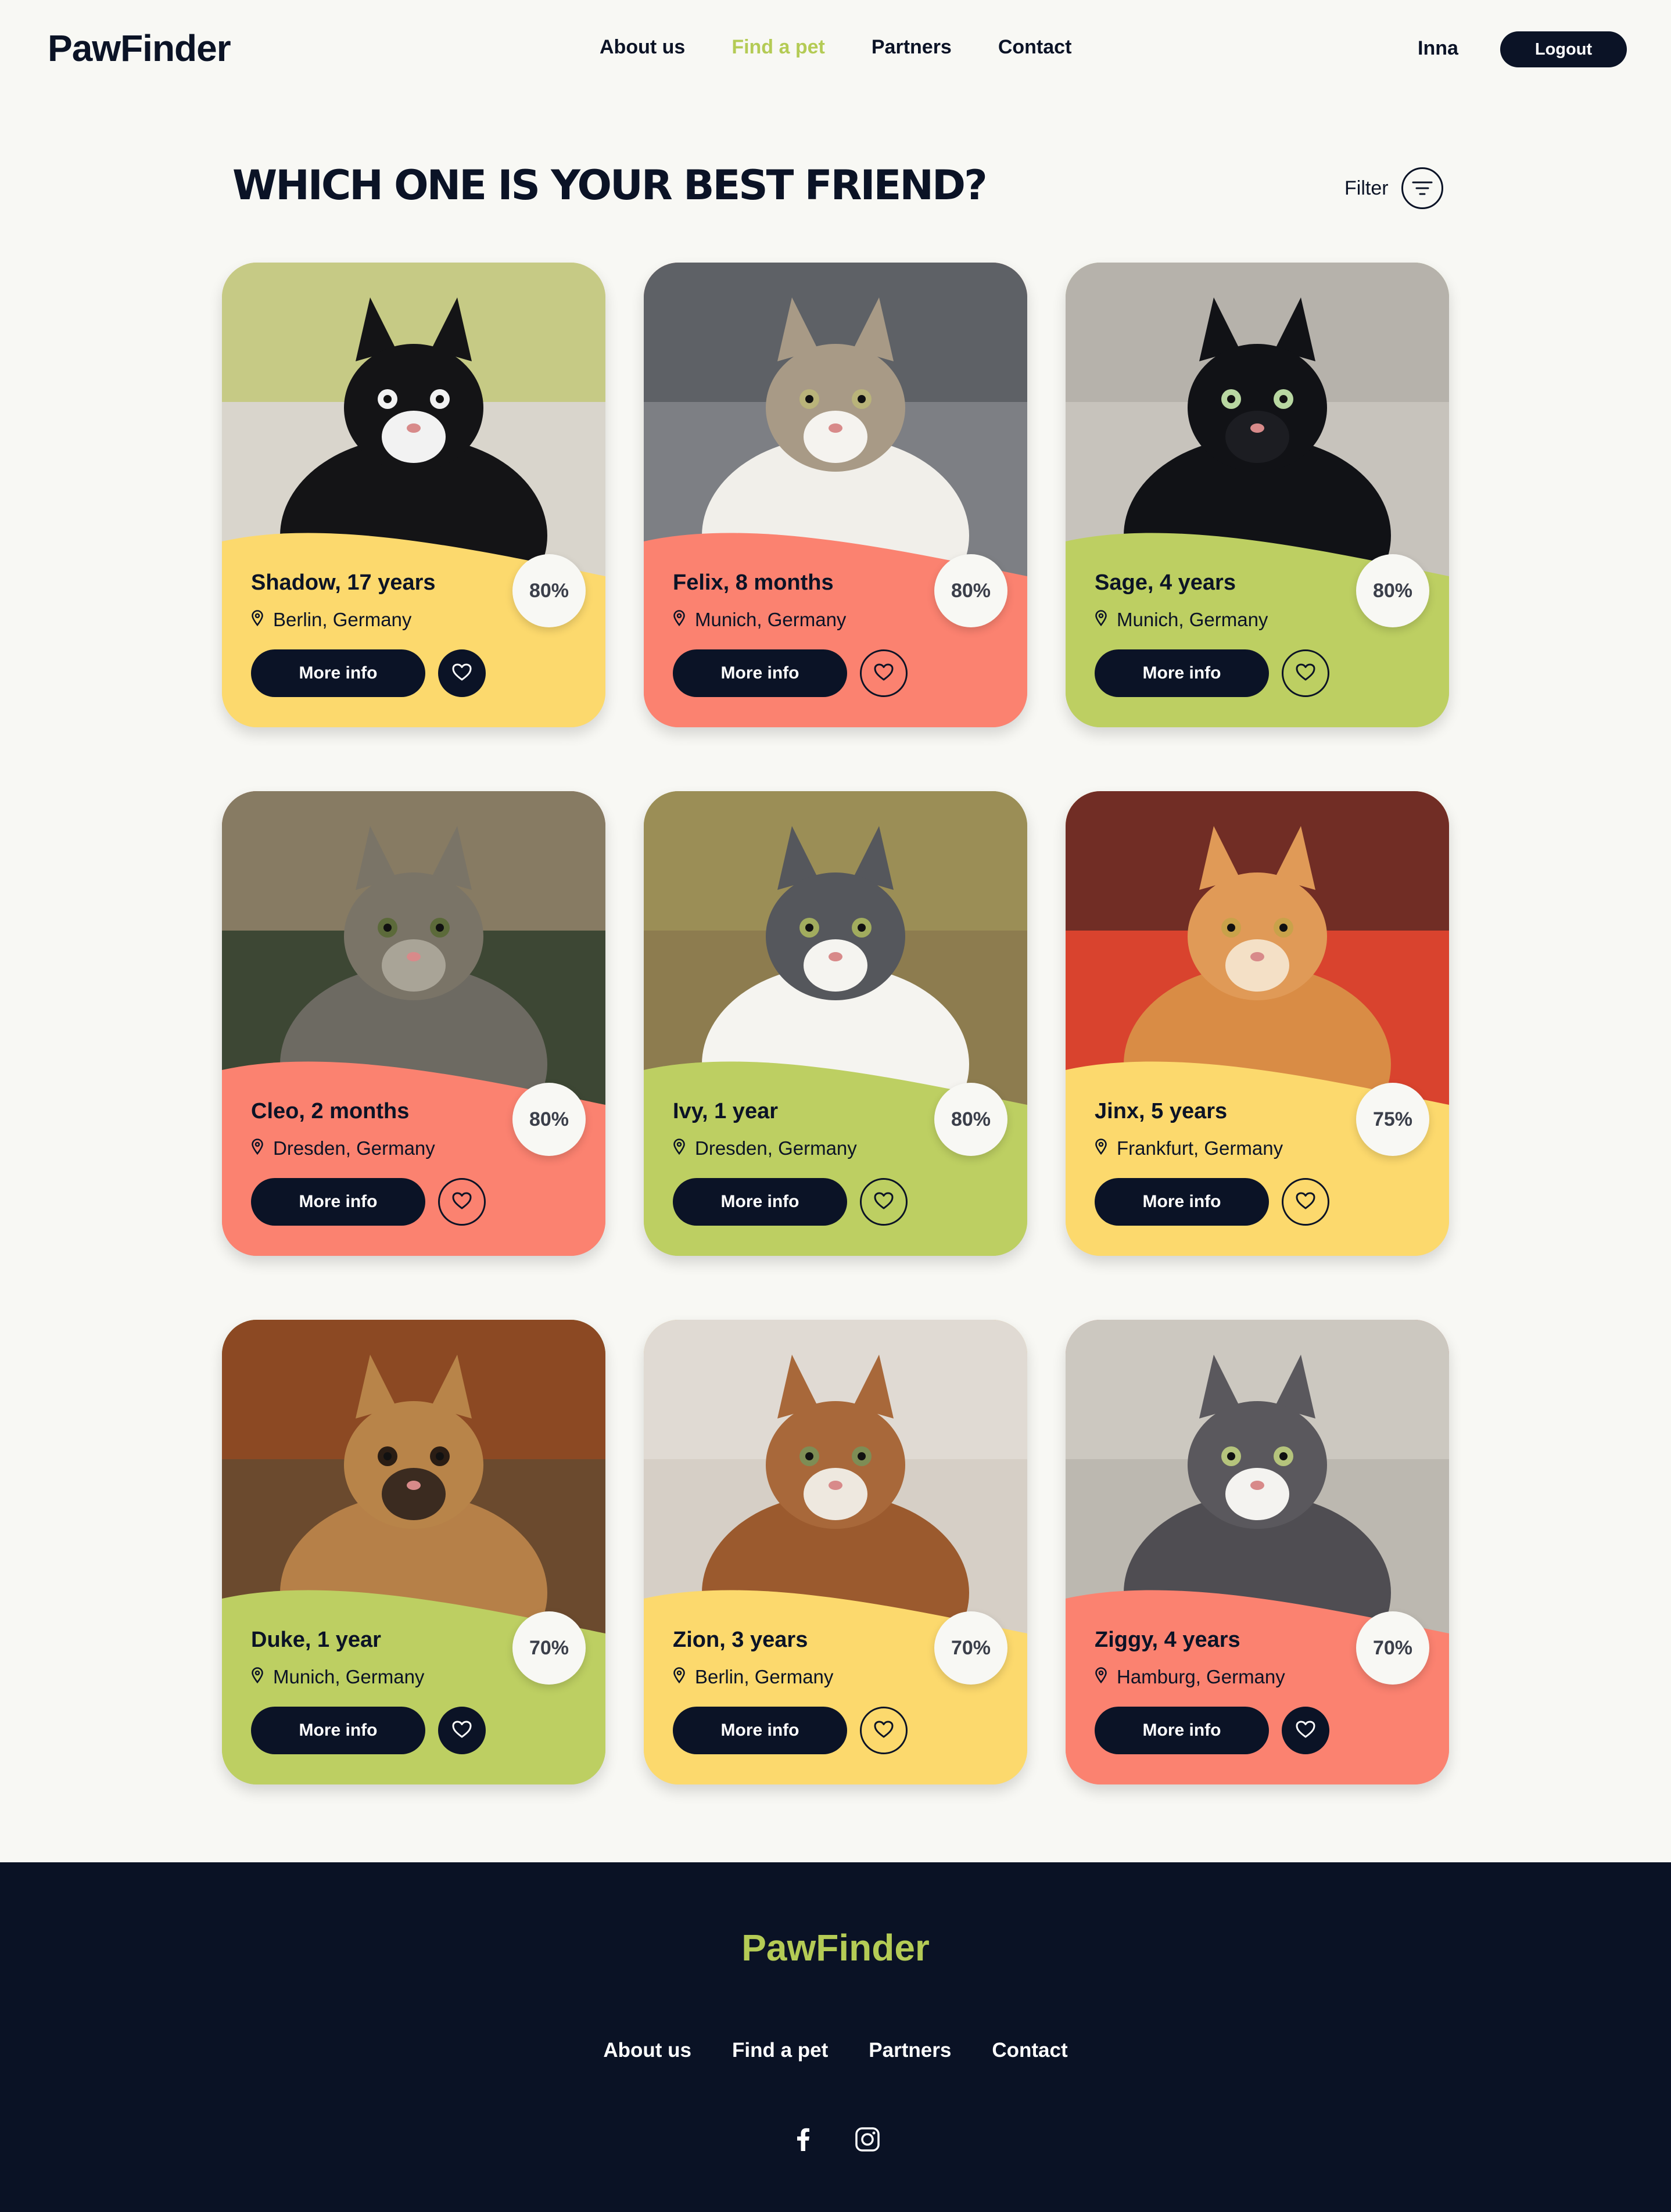 The image size is (1671, 2212). What do you see at coordinates (835, 2050) in the screenshot?
I see `footer-nav: About us Find a pet Partners Contact` at bounding box center [835, 2050].